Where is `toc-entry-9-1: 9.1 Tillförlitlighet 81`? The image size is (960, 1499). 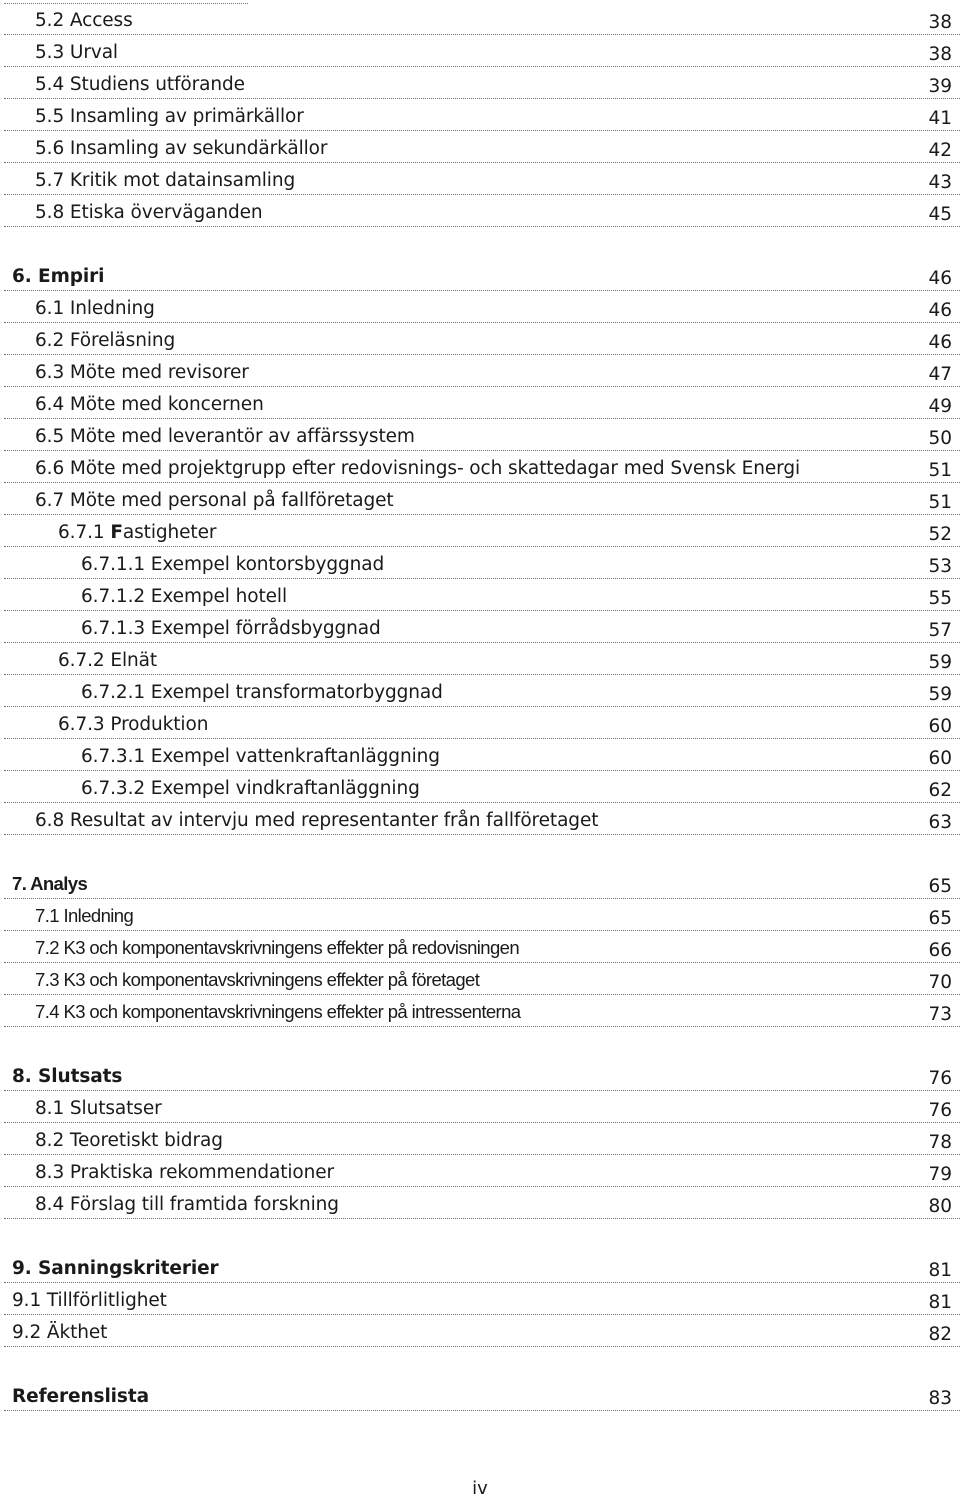 toc-entry-9-1: 9.1 Tillförlitlighet 81 is located at coordinates (482, 1299).